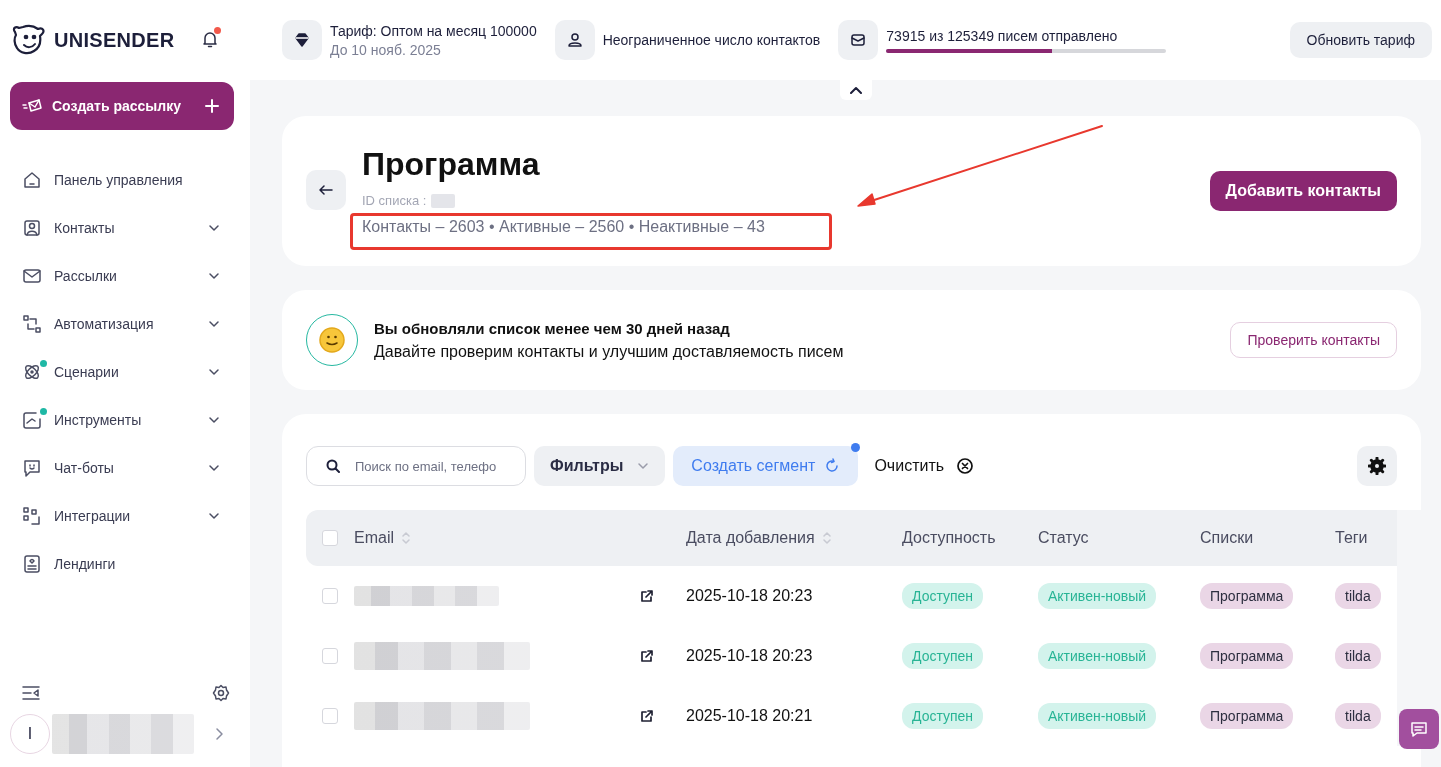 Image resolution: width=1441 pixels, height=767 pixels. I want to click on create-campaign-button: Создать рассылку, so click(122, 106).